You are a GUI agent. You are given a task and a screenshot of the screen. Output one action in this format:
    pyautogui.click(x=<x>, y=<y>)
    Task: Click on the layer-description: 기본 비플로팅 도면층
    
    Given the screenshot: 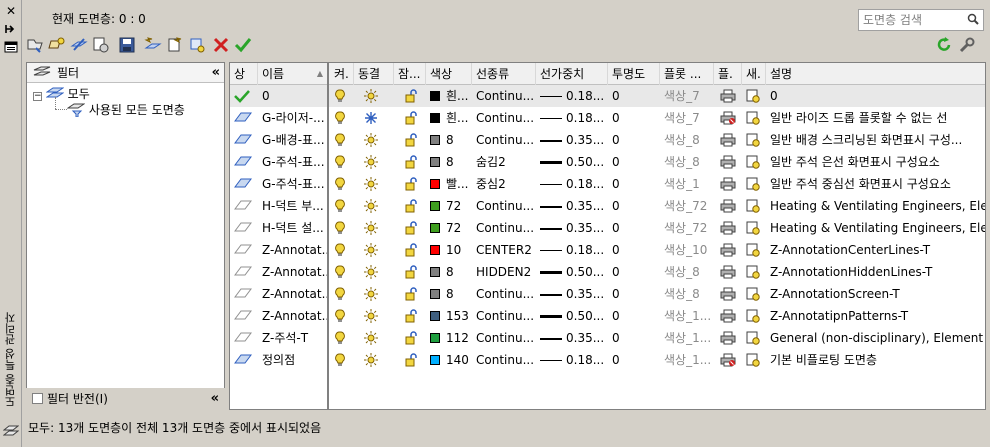 What is the action you would take?
    pyautogui.click(x=875, y=360)
    